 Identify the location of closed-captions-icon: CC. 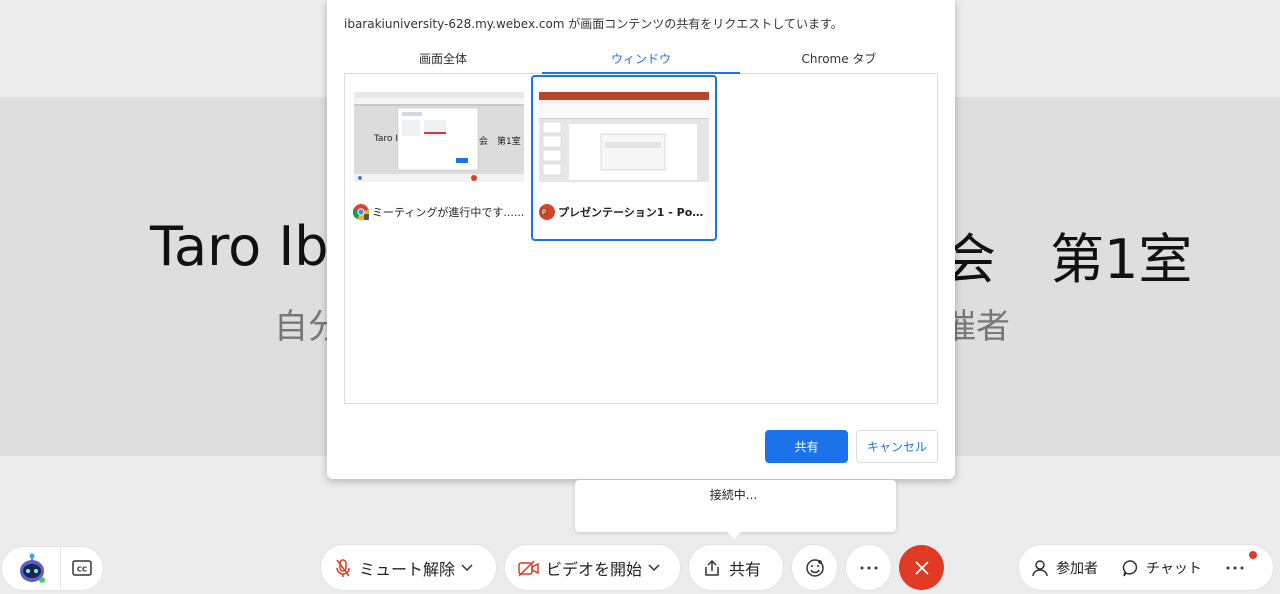
(82, 568).